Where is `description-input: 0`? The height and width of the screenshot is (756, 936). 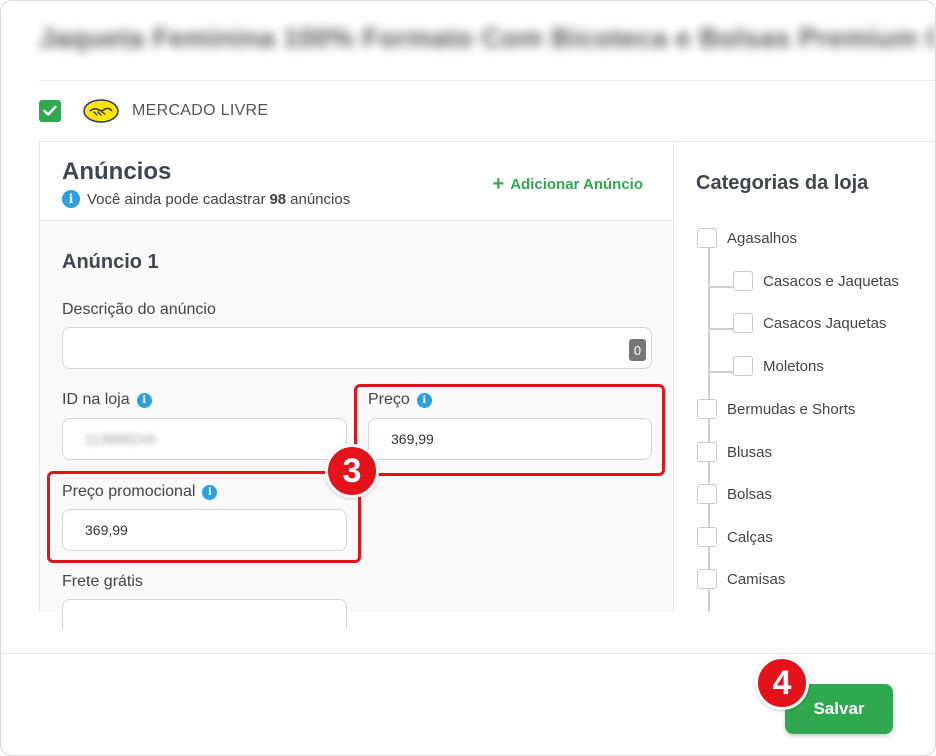 description-input: 0 is located at coordinates (357, 348).